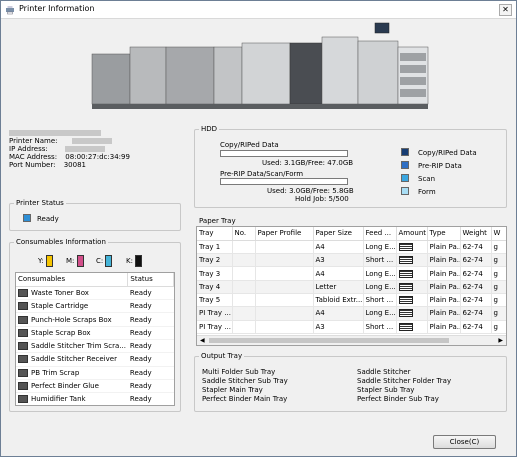  I want to click on legend-scan: Scan, so click(427, 179).